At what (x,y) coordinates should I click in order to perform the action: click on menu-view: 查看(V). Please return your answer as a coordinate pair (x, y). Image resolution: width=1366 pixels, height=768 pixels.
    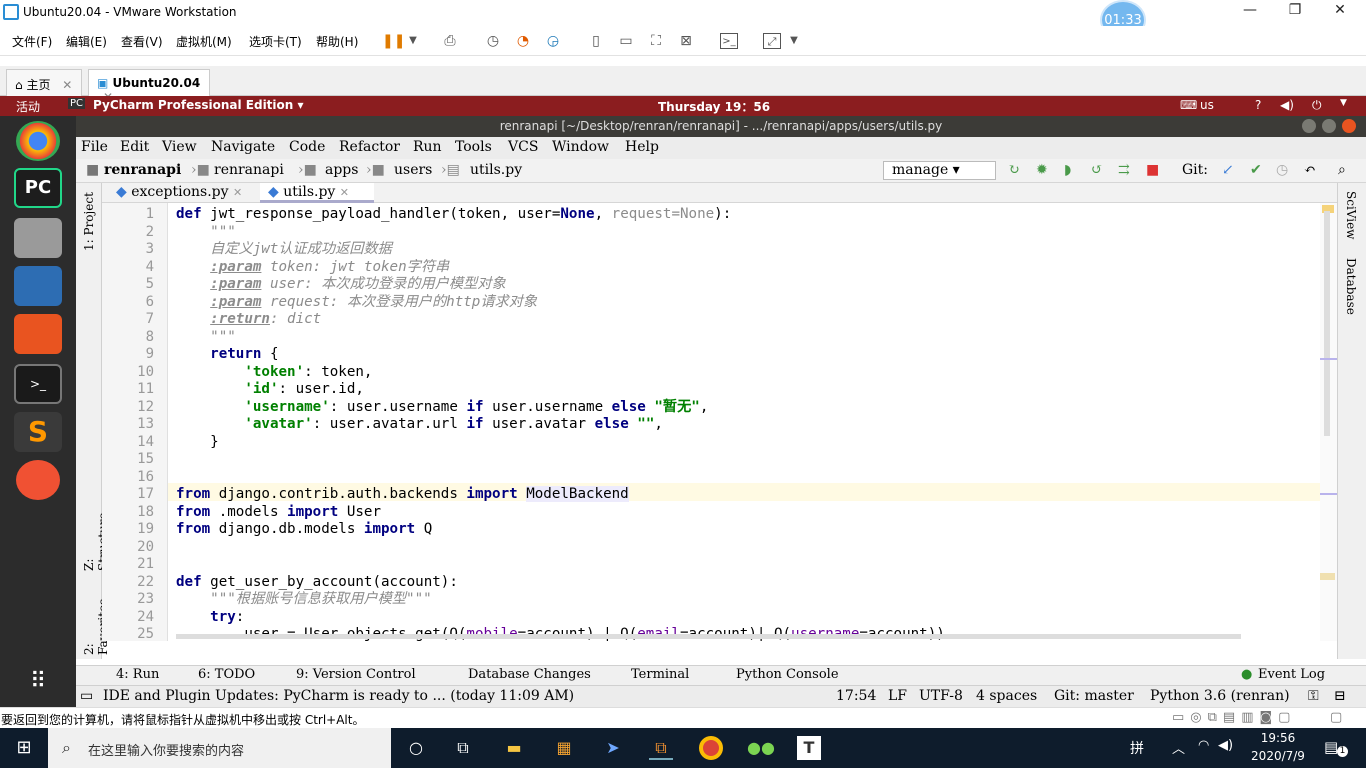
    Looking at the image, I should click on (142, 41).